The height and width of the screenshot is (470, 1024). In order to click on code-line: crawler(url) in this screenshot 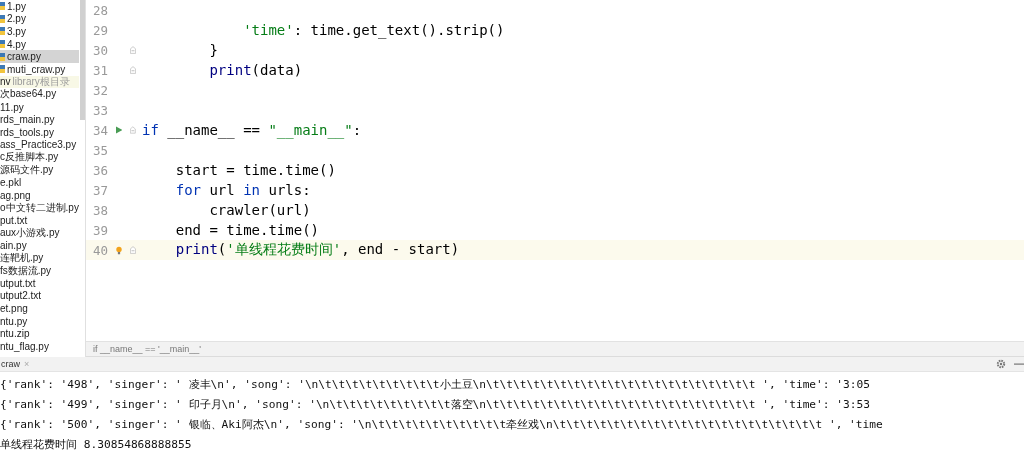, I will do `click(260, 210)`.